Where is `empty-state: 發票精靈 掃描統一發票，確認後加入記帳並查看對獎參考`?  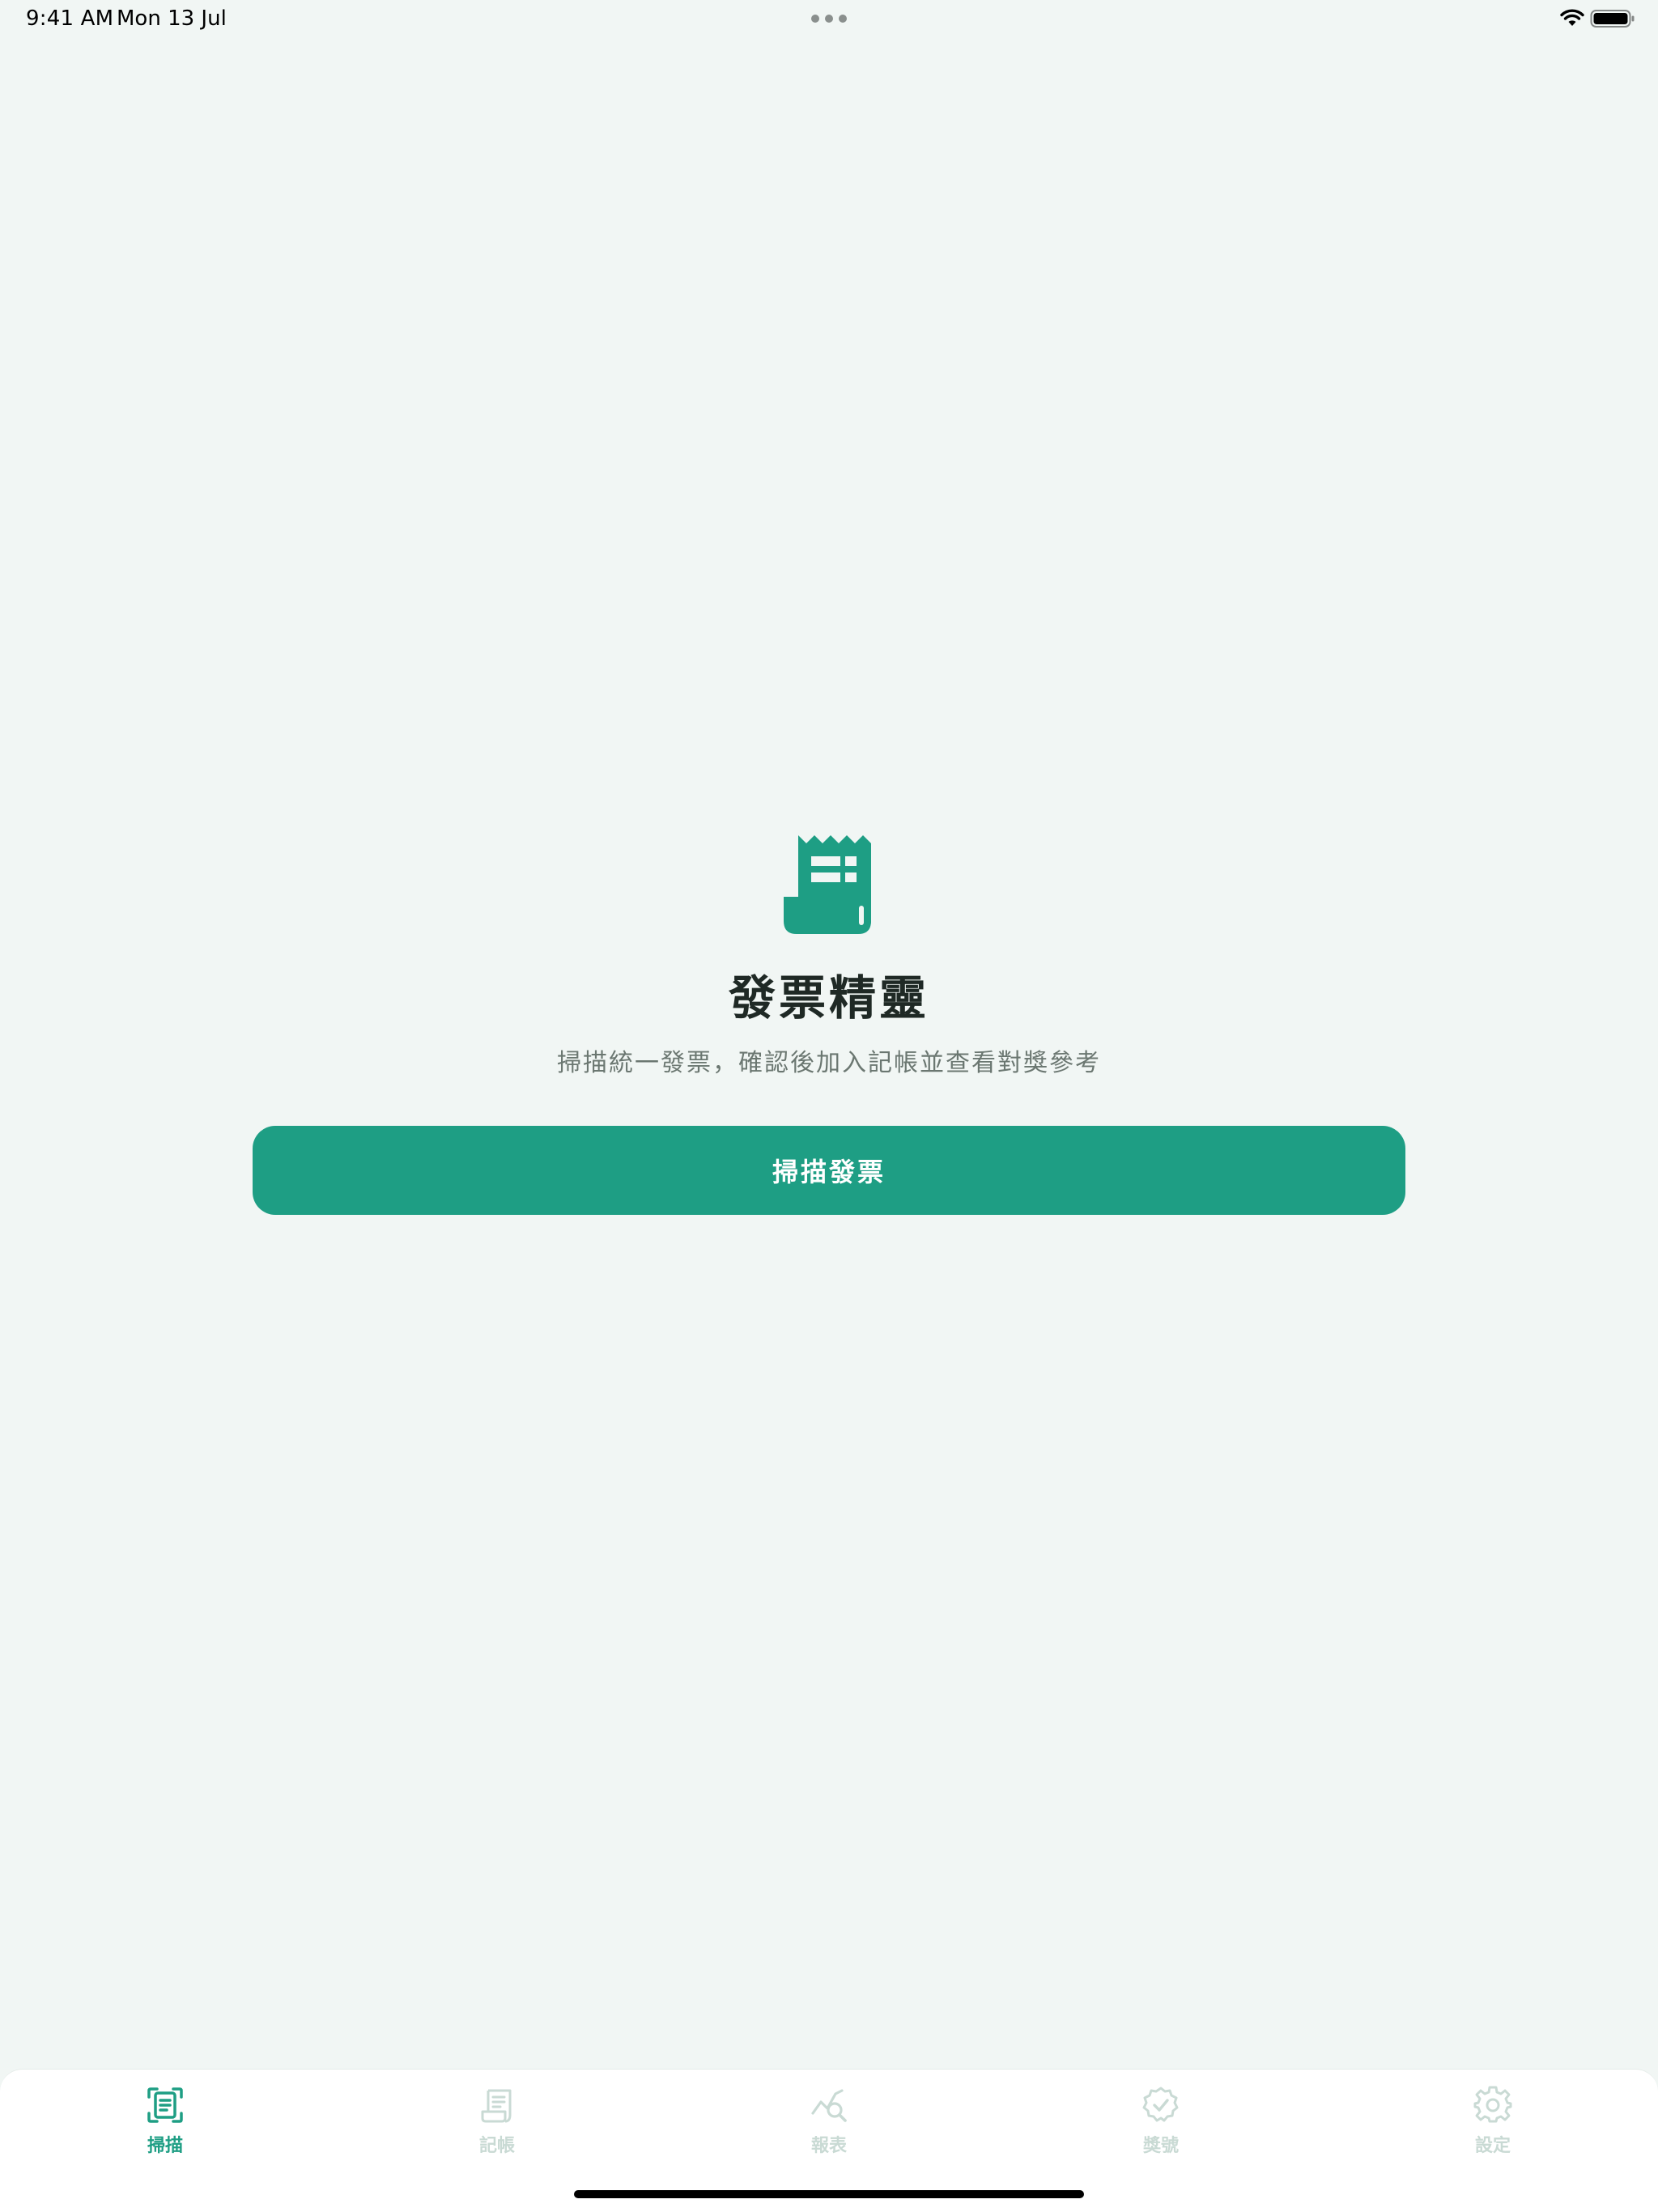 empty-state: 發票精靈 掃描統一發票，確認後加入記帳並查看對獎參考 is located at coordinates (829, 956).